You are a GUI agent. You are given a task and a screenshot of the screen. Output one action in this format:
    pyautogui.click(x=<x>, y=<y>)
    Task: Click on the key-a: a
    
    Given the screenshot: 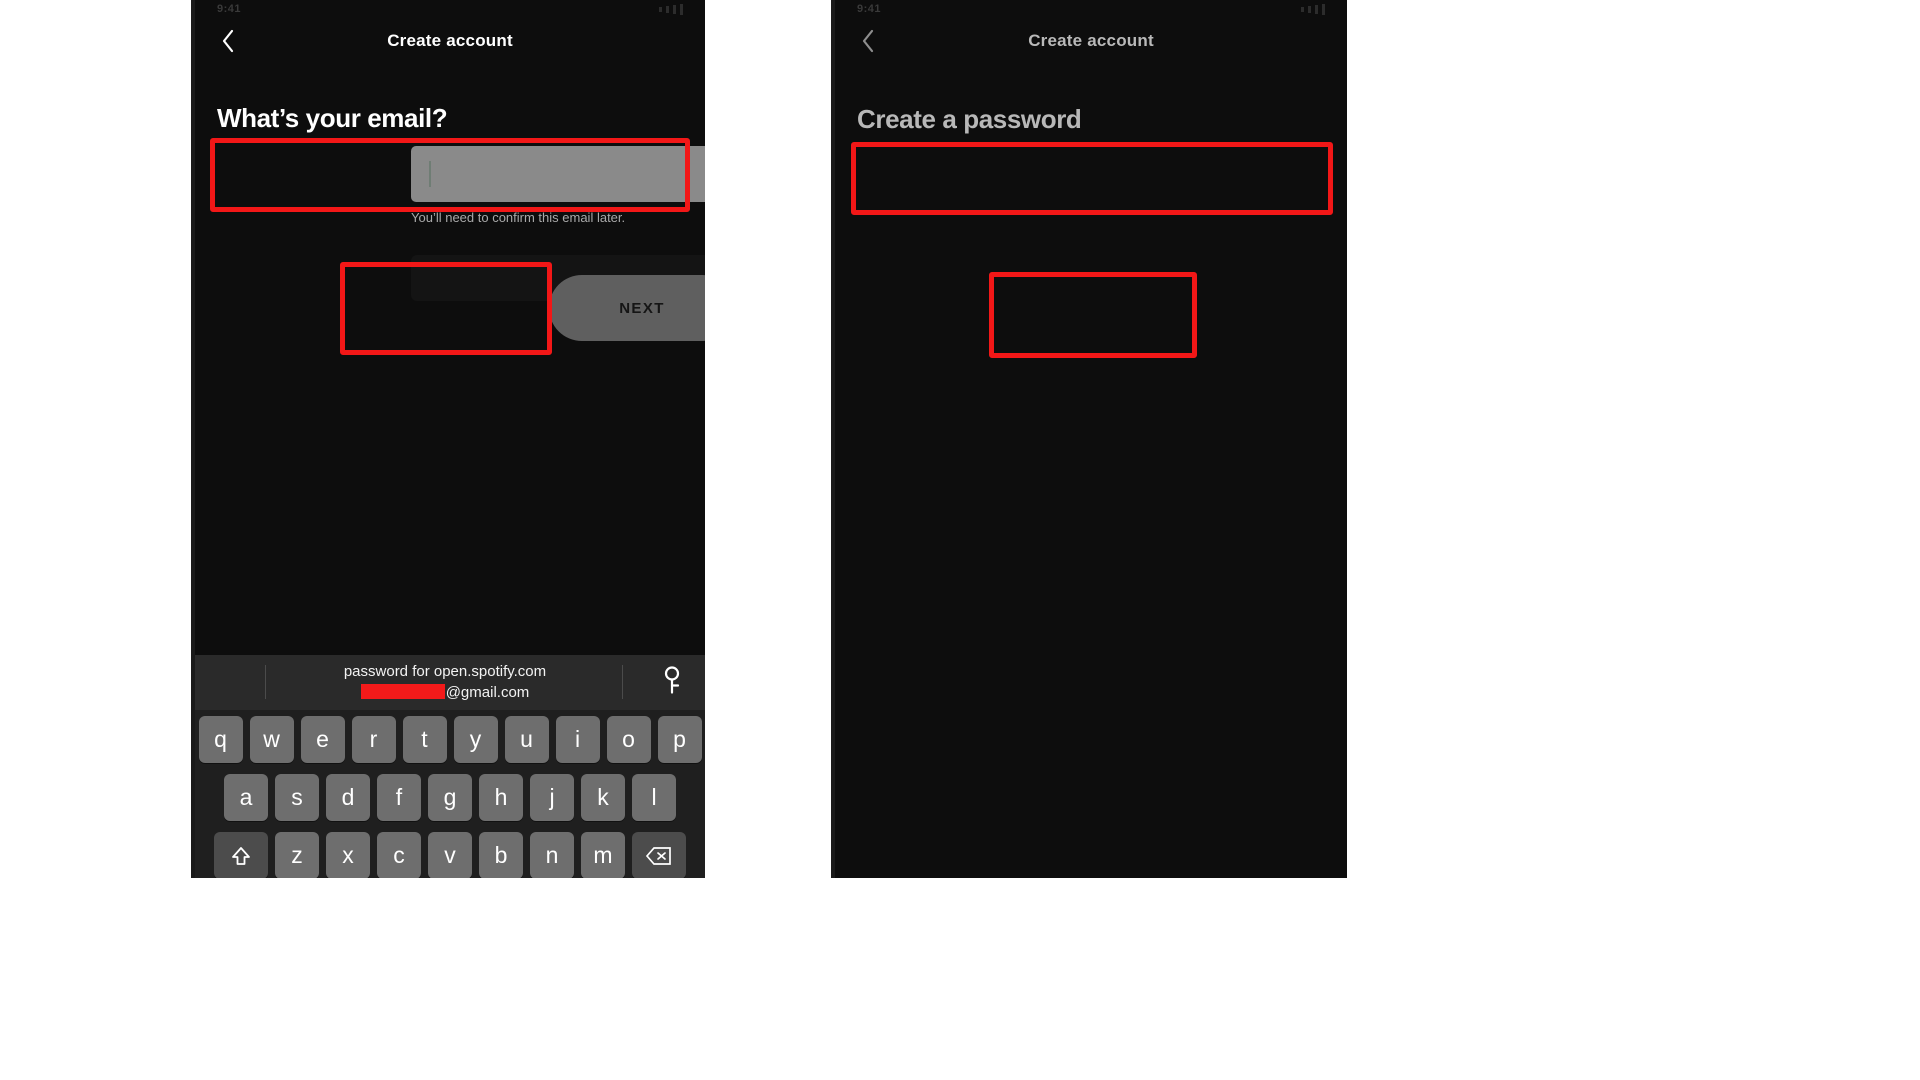 What is the action you would take?
    pyautogui.click(x=246, y=797)
    